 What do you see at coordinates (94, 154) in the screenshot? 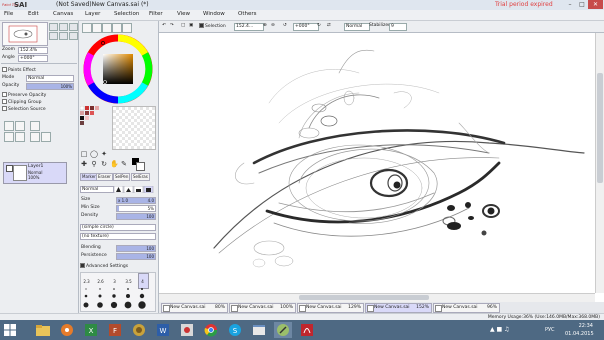
I see `lasso-tool-icon: ◯` at bounding box center [94, 154].